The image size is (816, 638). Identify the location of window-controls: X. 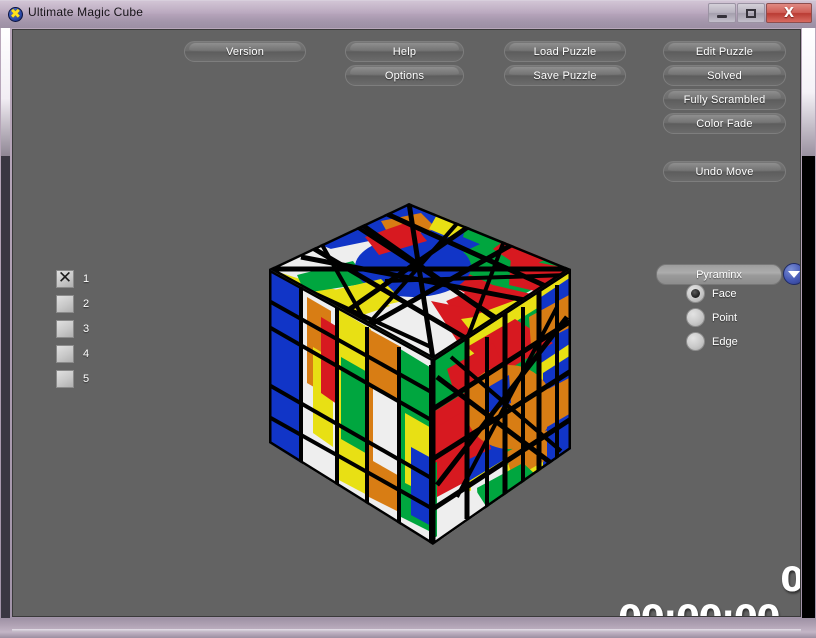
(759, 13).